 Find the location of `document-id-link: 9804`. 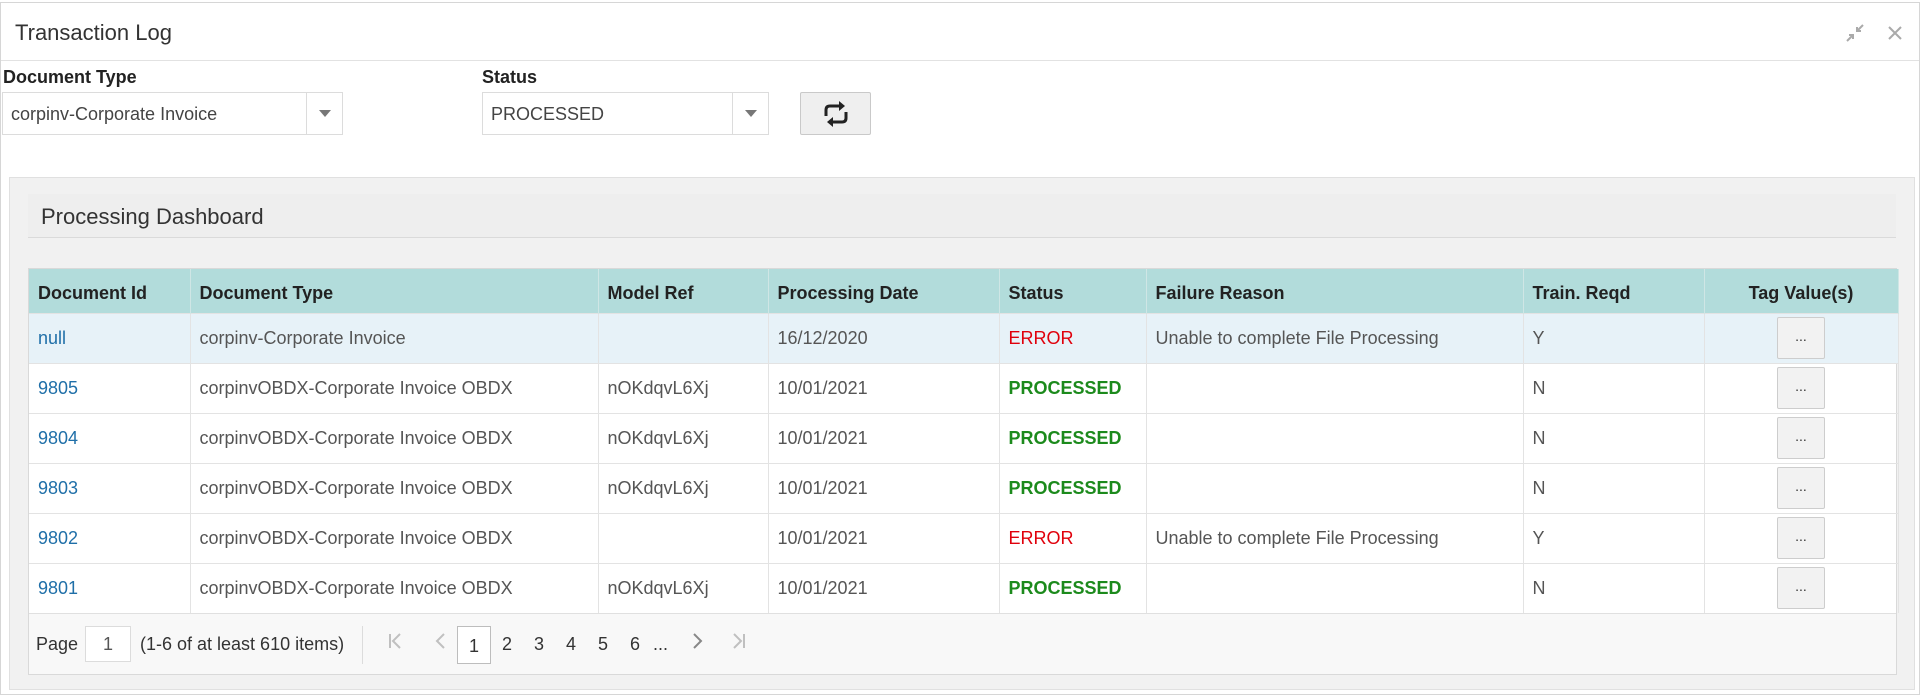

document-id-link: 9804 is located at coordinates (58, 438).